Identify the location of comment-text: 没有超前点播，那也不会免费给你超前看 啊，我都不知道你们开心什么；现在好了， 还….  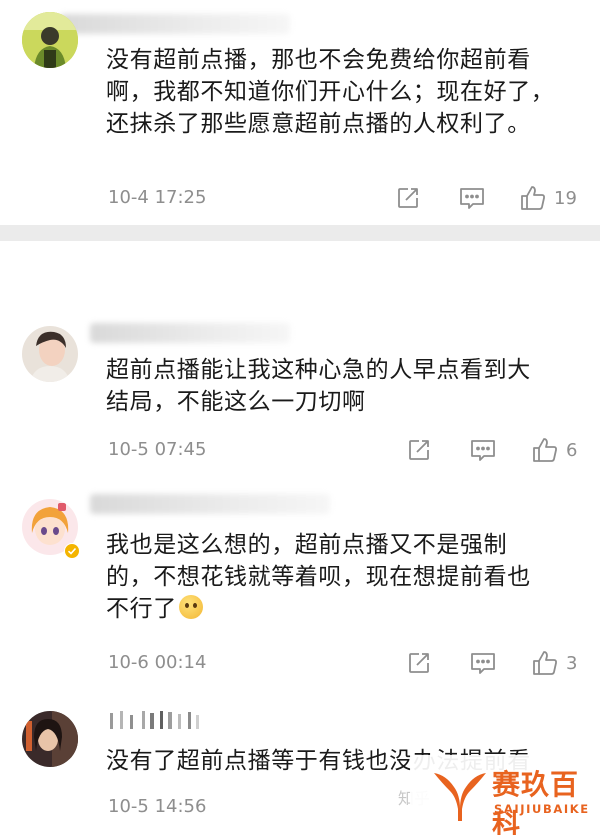
(330, 92).